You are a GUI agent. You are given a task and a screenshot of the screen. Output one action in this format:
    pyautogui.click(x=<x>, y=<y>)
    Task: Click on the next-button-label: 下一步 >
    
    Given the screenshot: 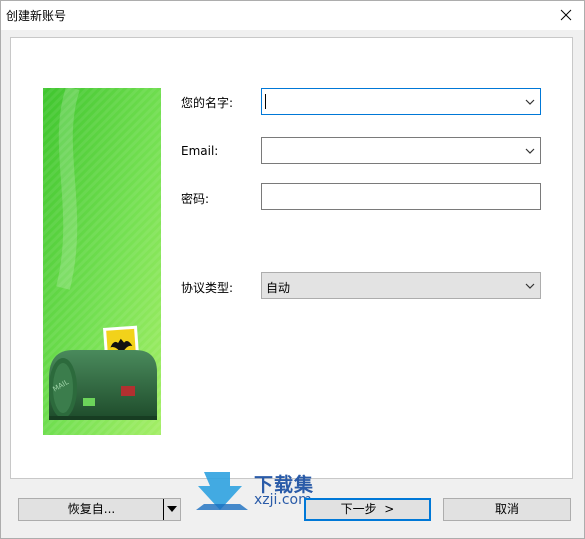 What is the action you would take?
    pyautogui.click(x=367, y=509)
    